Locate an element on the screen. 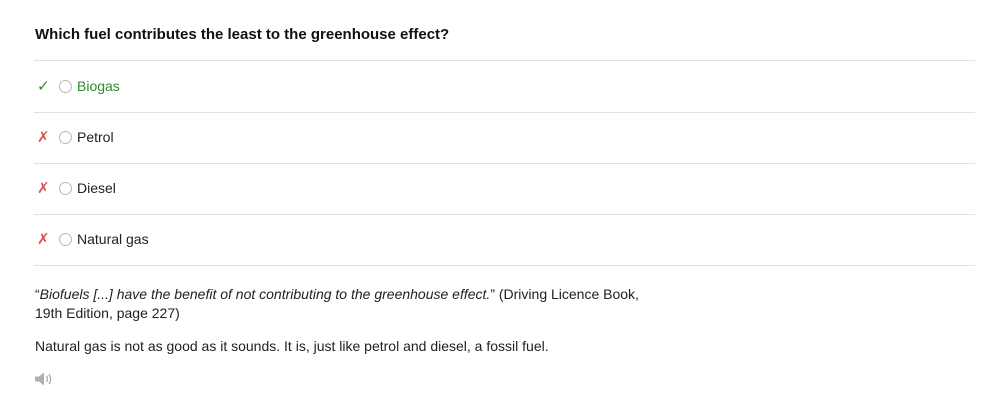 This screenshot has width=987, height=408. answer-option-petrol: ✗ Petrol is located at coordinates (504, 137).